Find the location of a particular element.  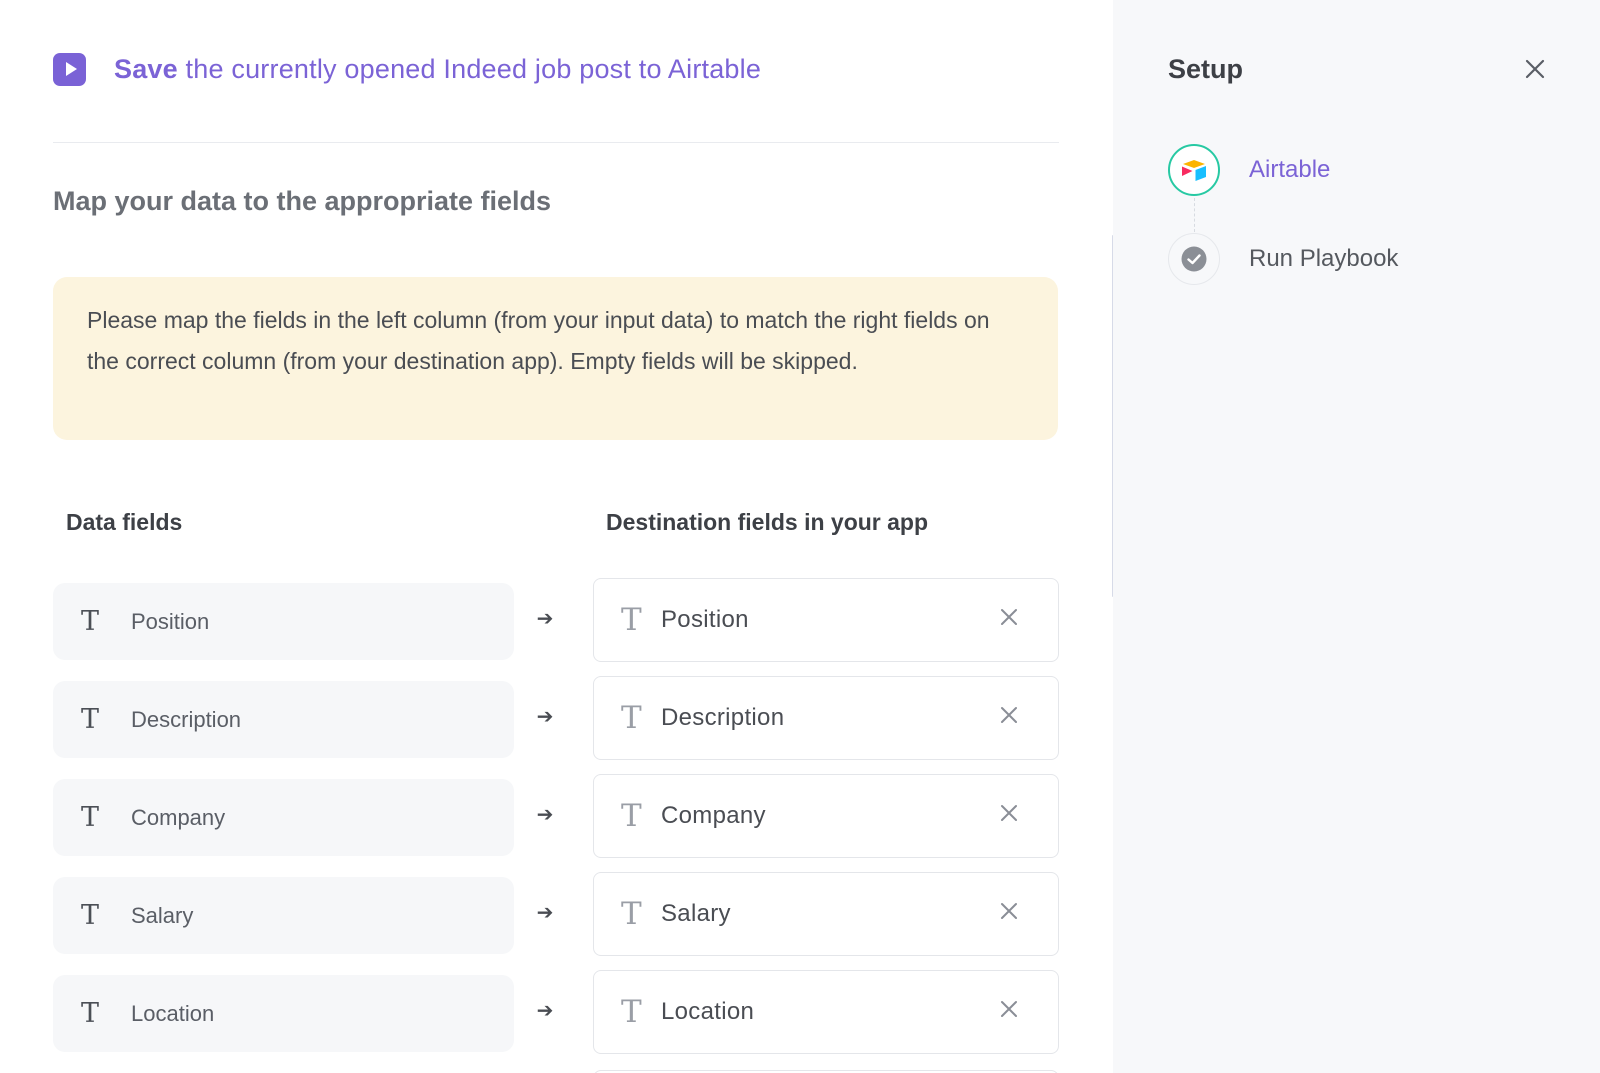

step-airtable: Airtable is located at coordinates (1249, 170).